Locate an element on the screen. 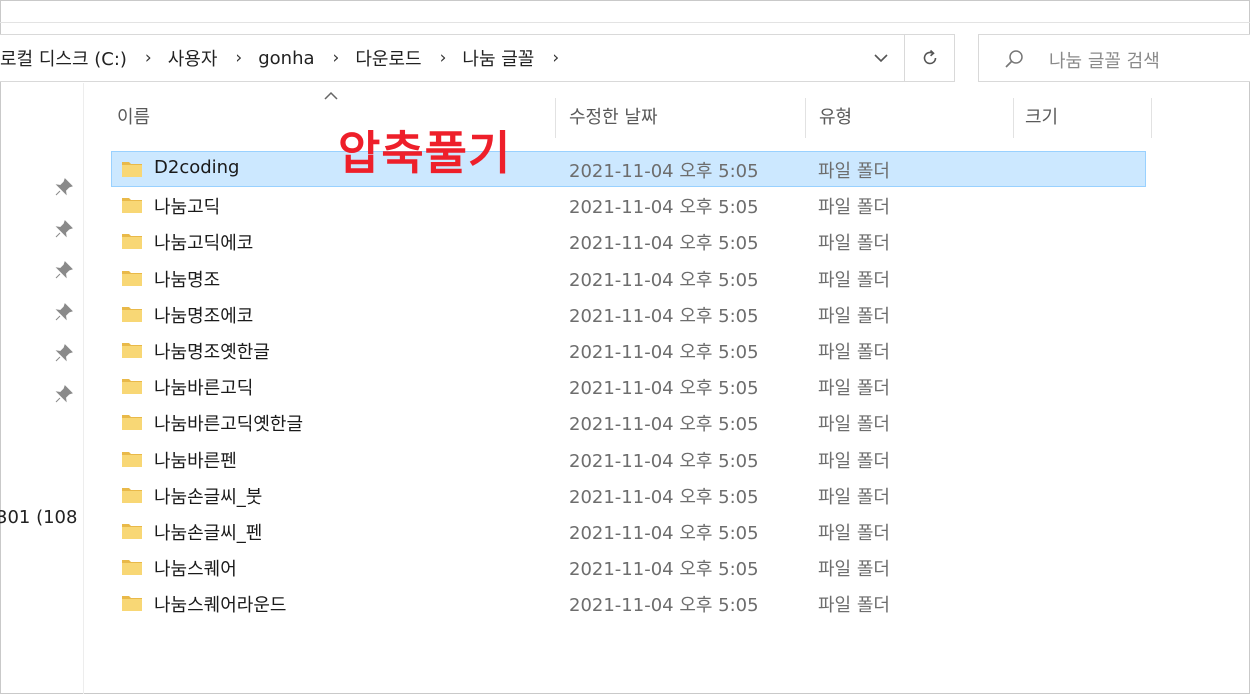  file-row: 나눔스퀘어라운드 2021-11-04 오후 5:05 파일 폴더 is located at coordinates (628, 603).